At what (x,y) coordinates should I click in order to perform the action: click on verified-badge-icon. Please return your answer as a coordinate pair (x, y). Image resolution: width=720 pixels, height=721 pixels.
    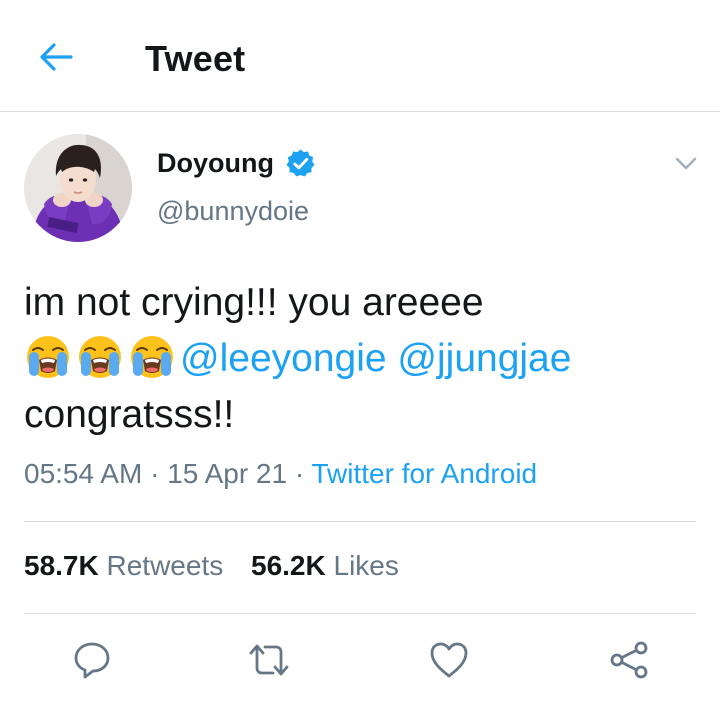
    Looking at the image, I should click on (300, 163).